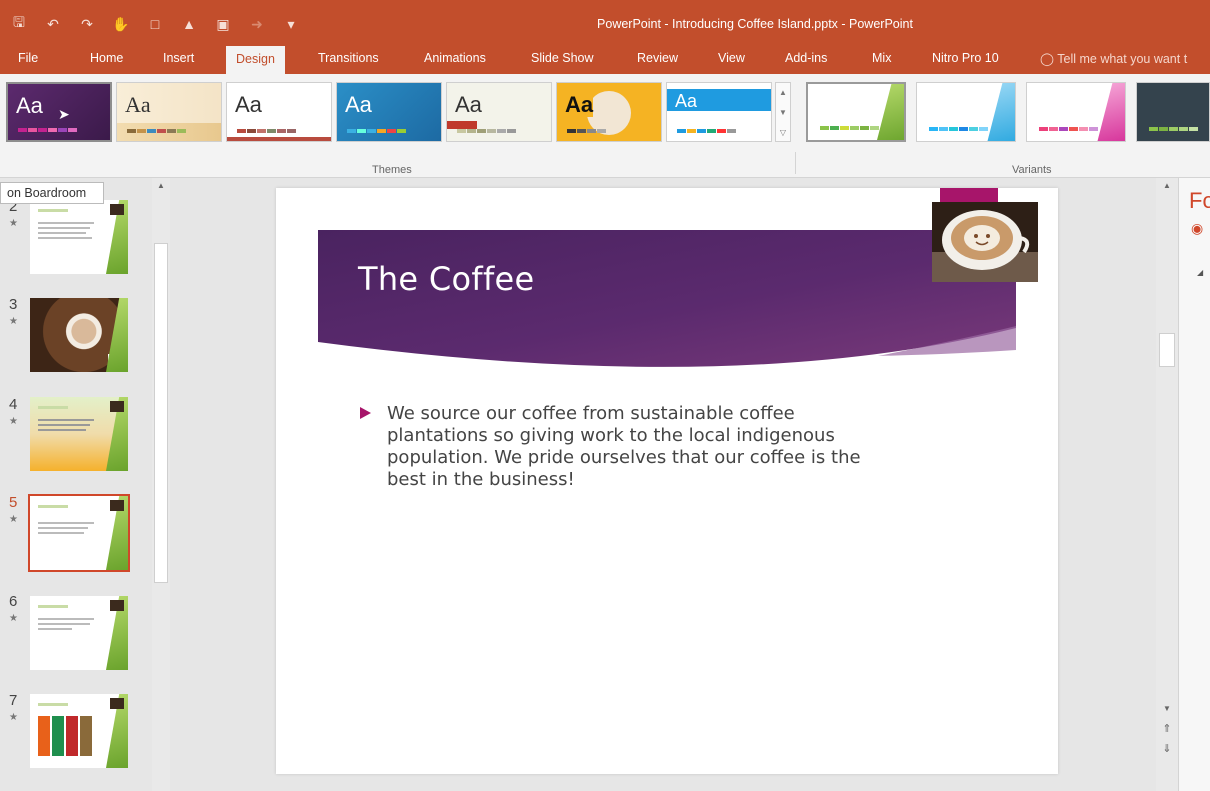 This screenshot has width=1210, height=791. Describe the element at coordinates (731, 58) in the screenshot. I see `tab-view: View` at that location.